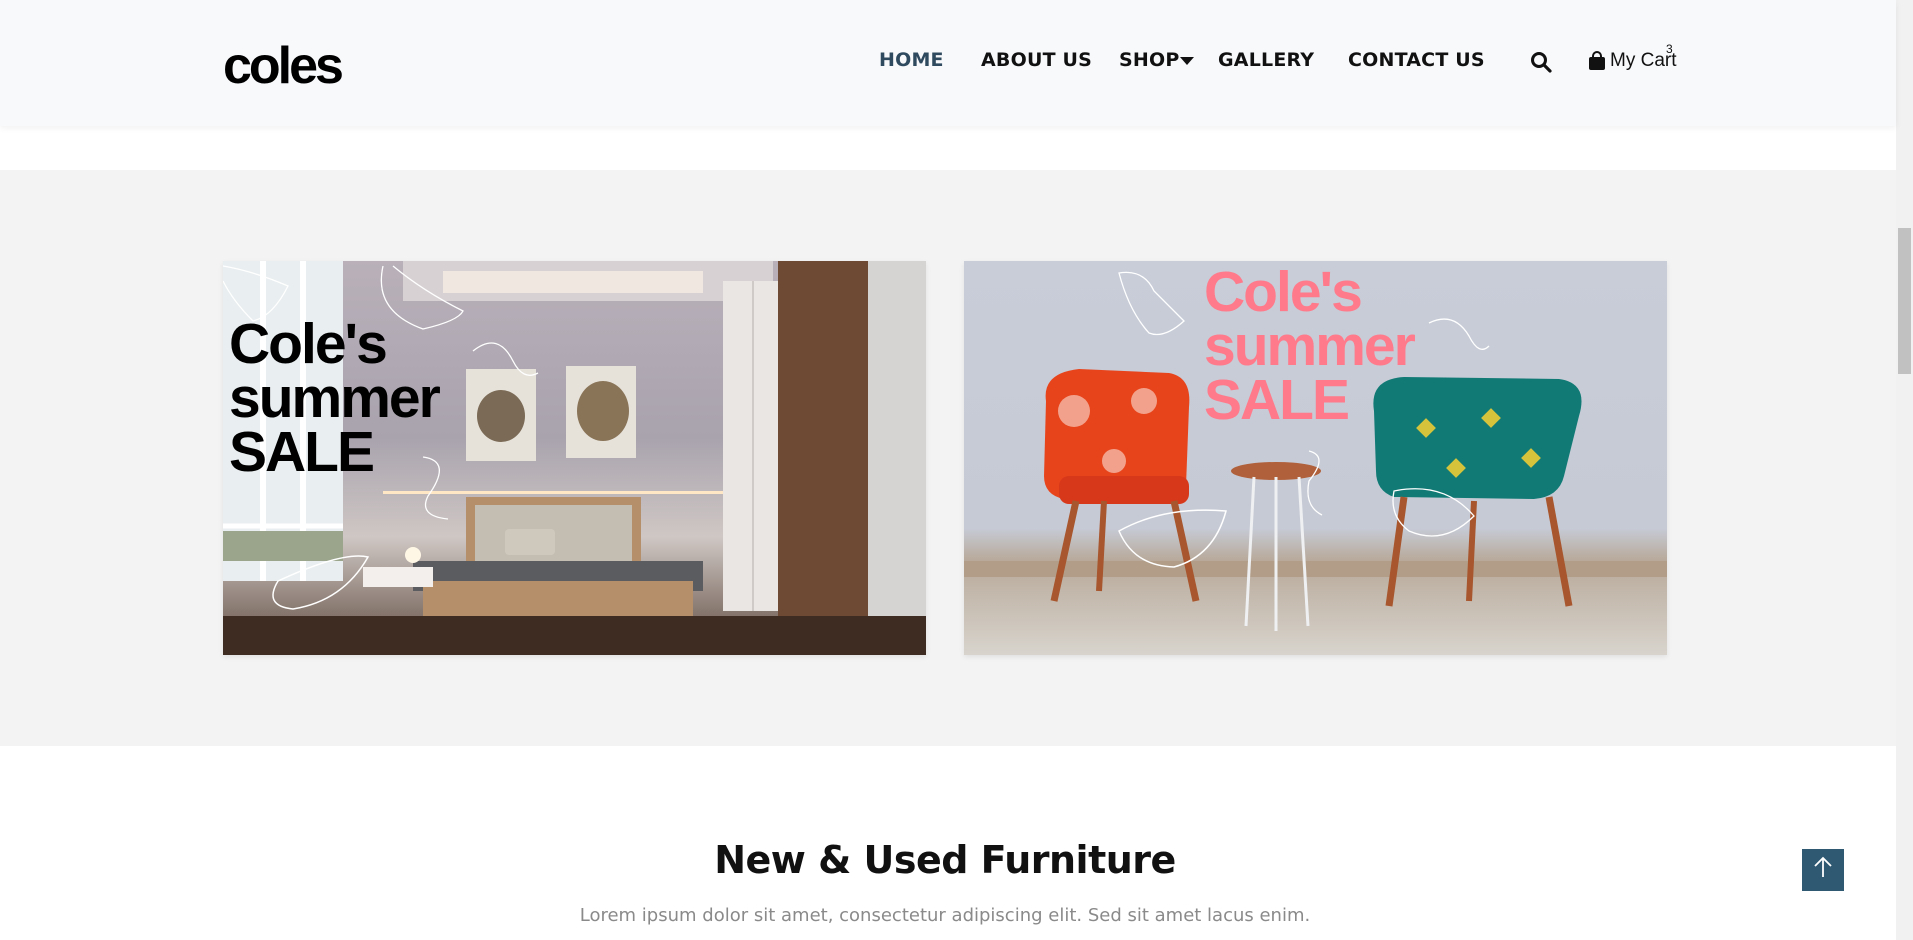  I want to click on nav-contact-us: CONTACT US, so click(1416, 60).